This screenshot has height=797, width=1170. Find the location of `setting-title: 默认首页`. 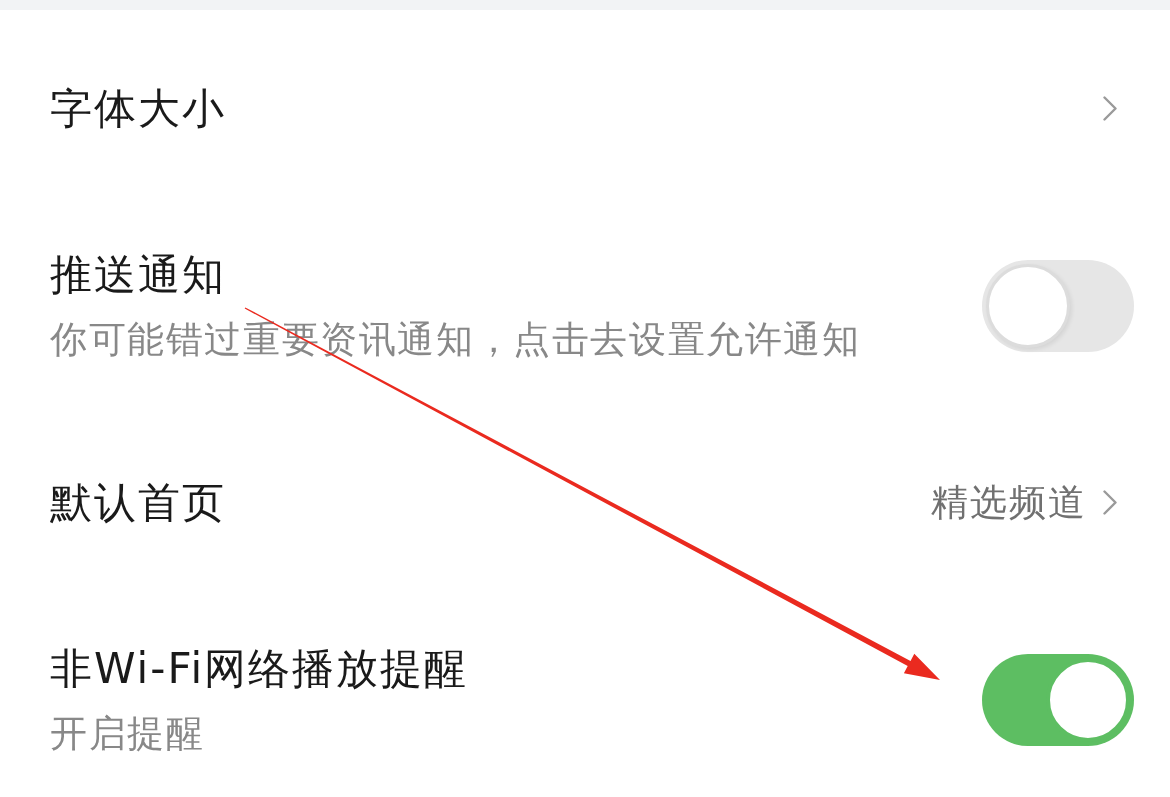

setting-title: 默认首页 is located at coordinates (138, 502).